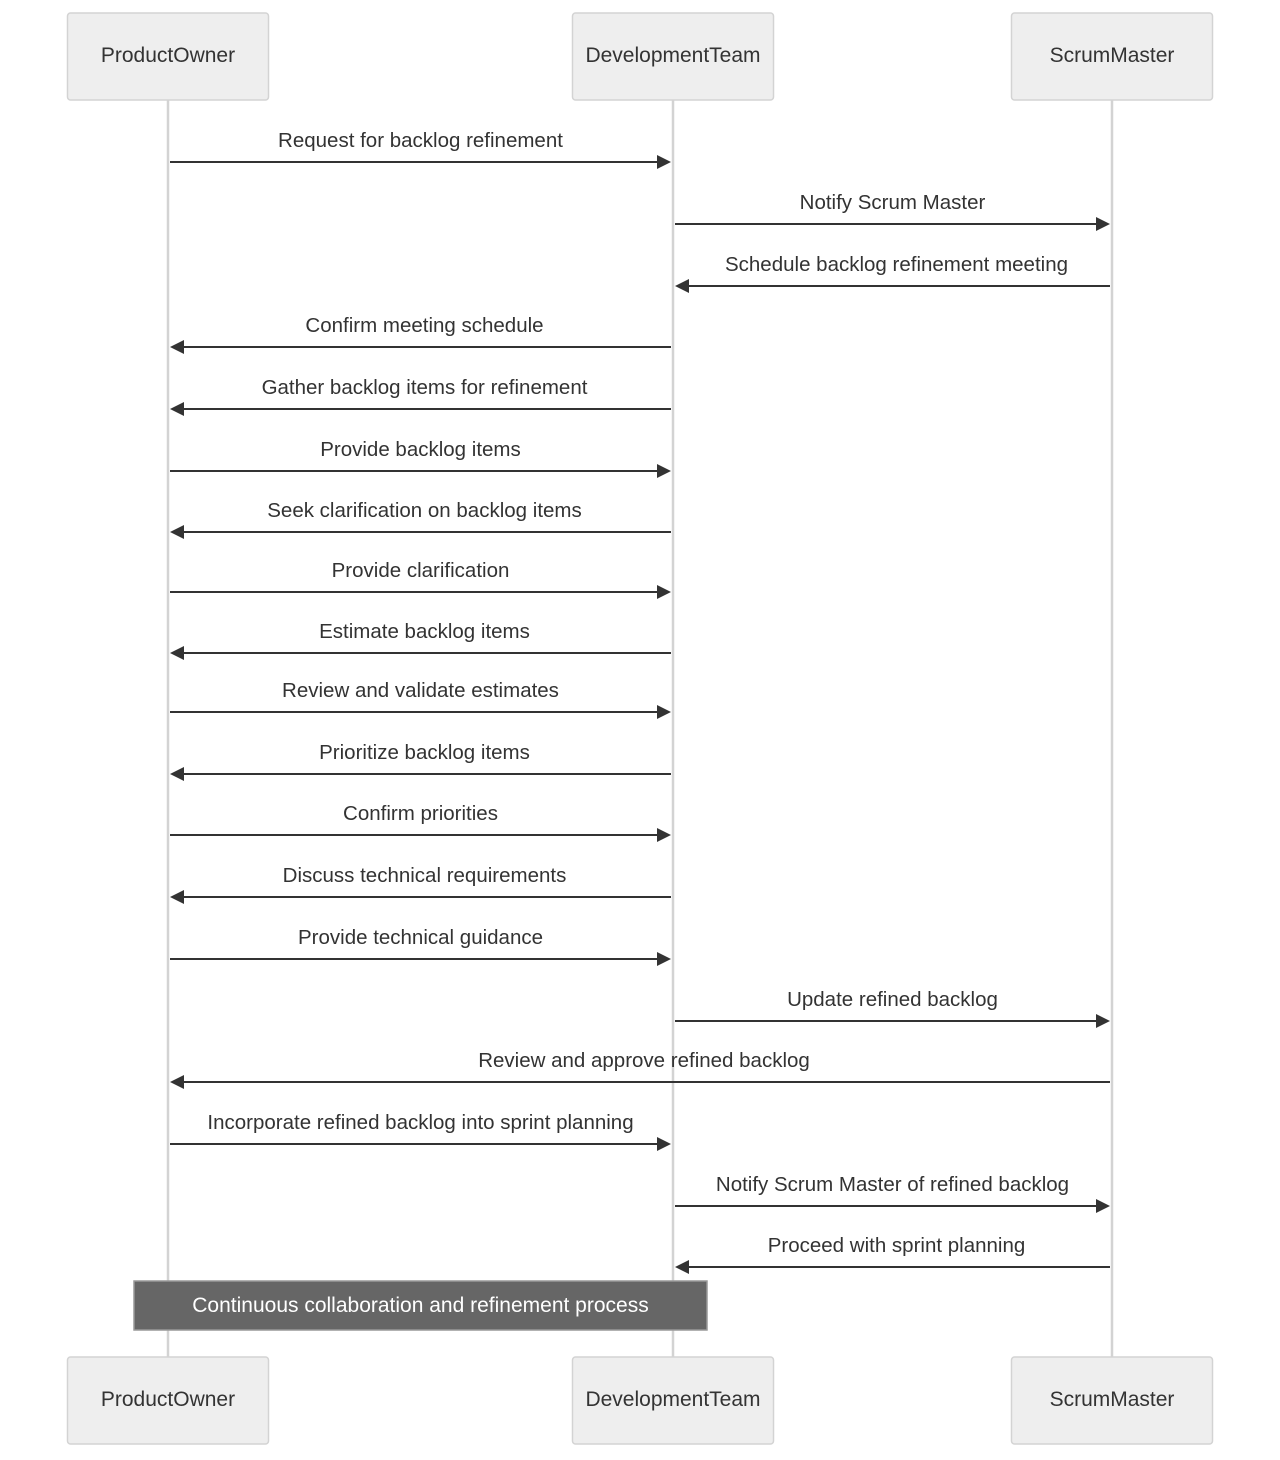 Image resolution: width=1280 pixels, height=1460 pixels. Describe the element at coordinates (897, 1245) in the screenshot. I see `message-label: Proceed with sprint planning` at that location.